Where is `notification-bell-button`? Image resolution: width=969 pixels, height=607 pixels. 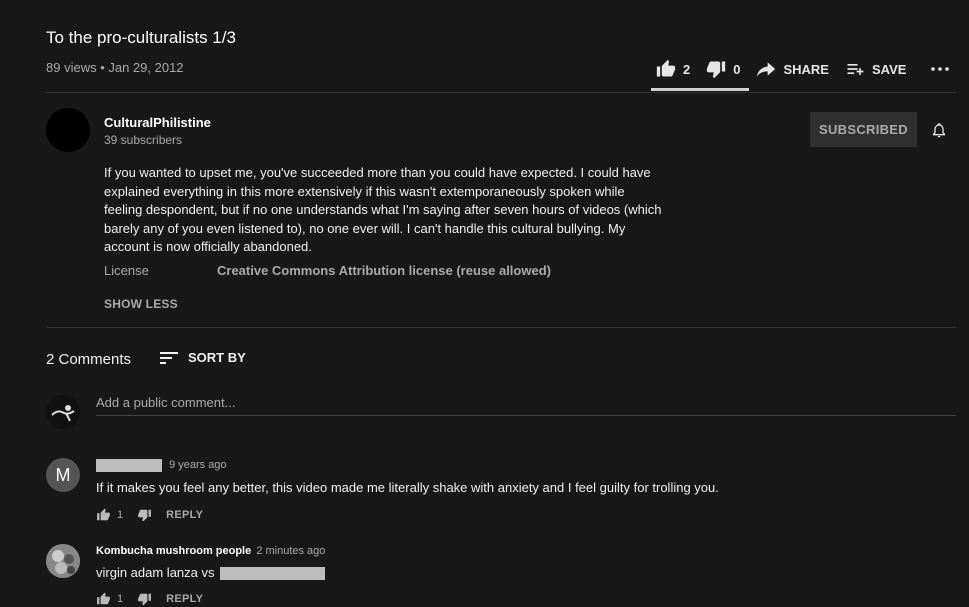
notification-bell-button is located at coordinates (939, 132).